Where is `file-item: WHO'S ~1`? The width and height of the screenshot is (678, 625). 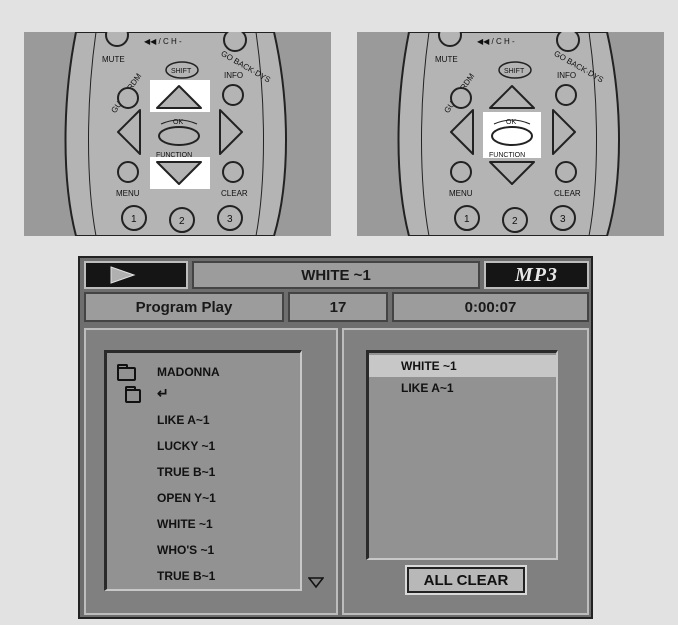 file-item: WHO'S ~1 is located at coordinates (185, 550).